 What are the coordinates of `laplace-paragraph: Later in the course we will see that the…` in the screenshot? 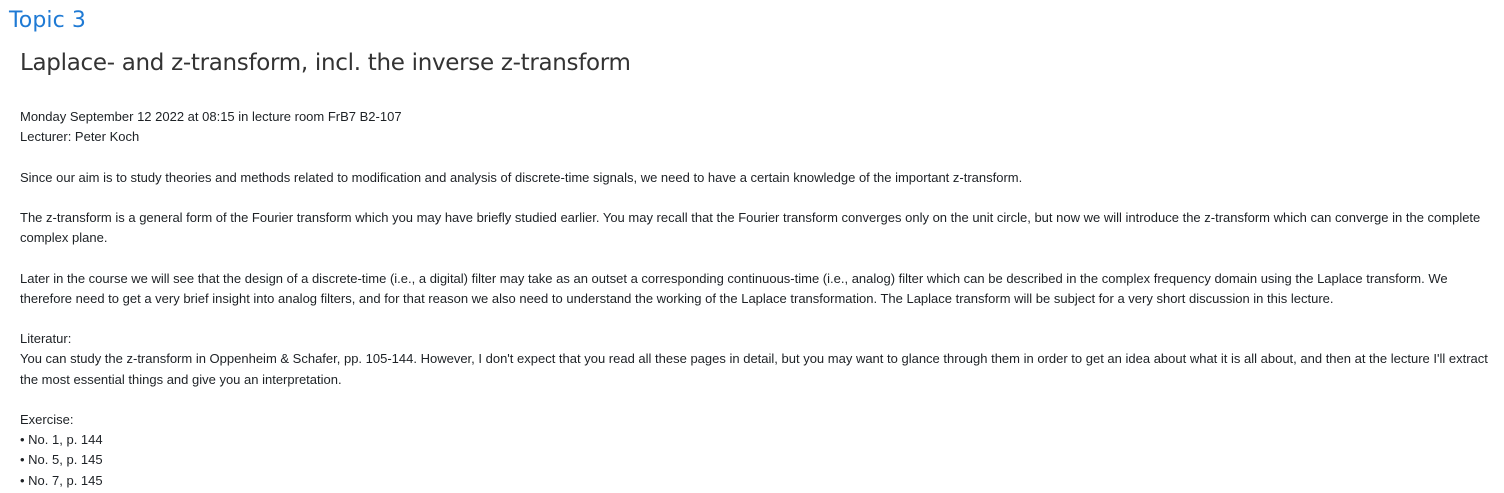 It's located at (734, 288).